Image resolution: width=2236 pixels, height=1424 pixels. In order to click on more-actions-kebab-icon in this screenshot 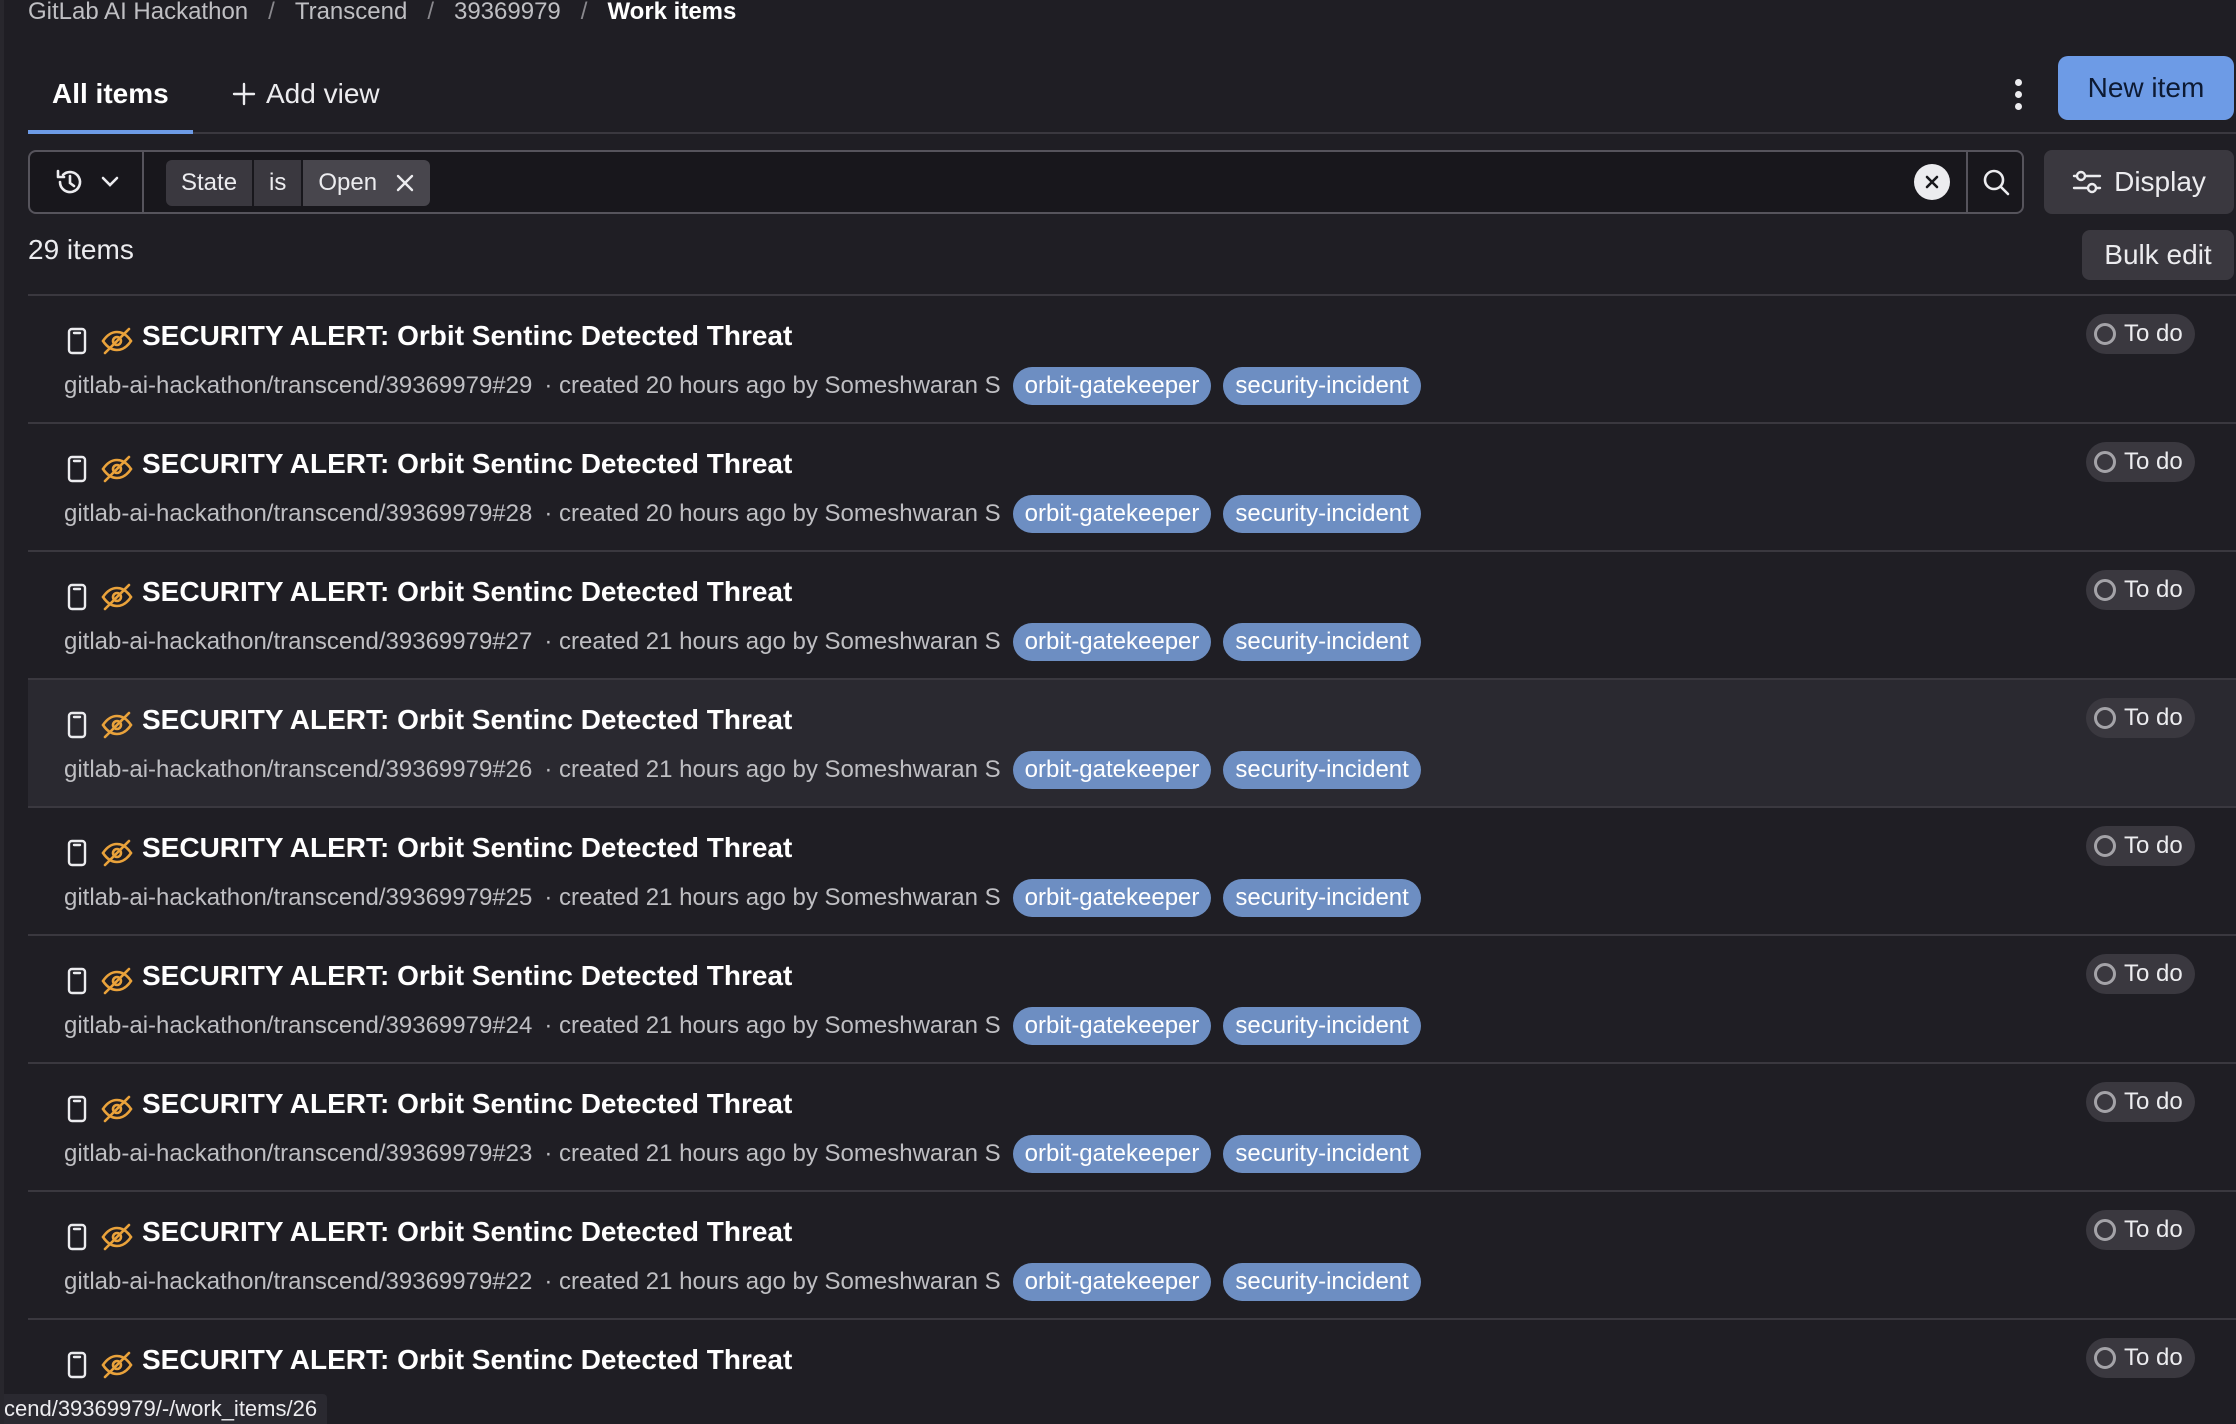, I will do `click(2018, 94)`.